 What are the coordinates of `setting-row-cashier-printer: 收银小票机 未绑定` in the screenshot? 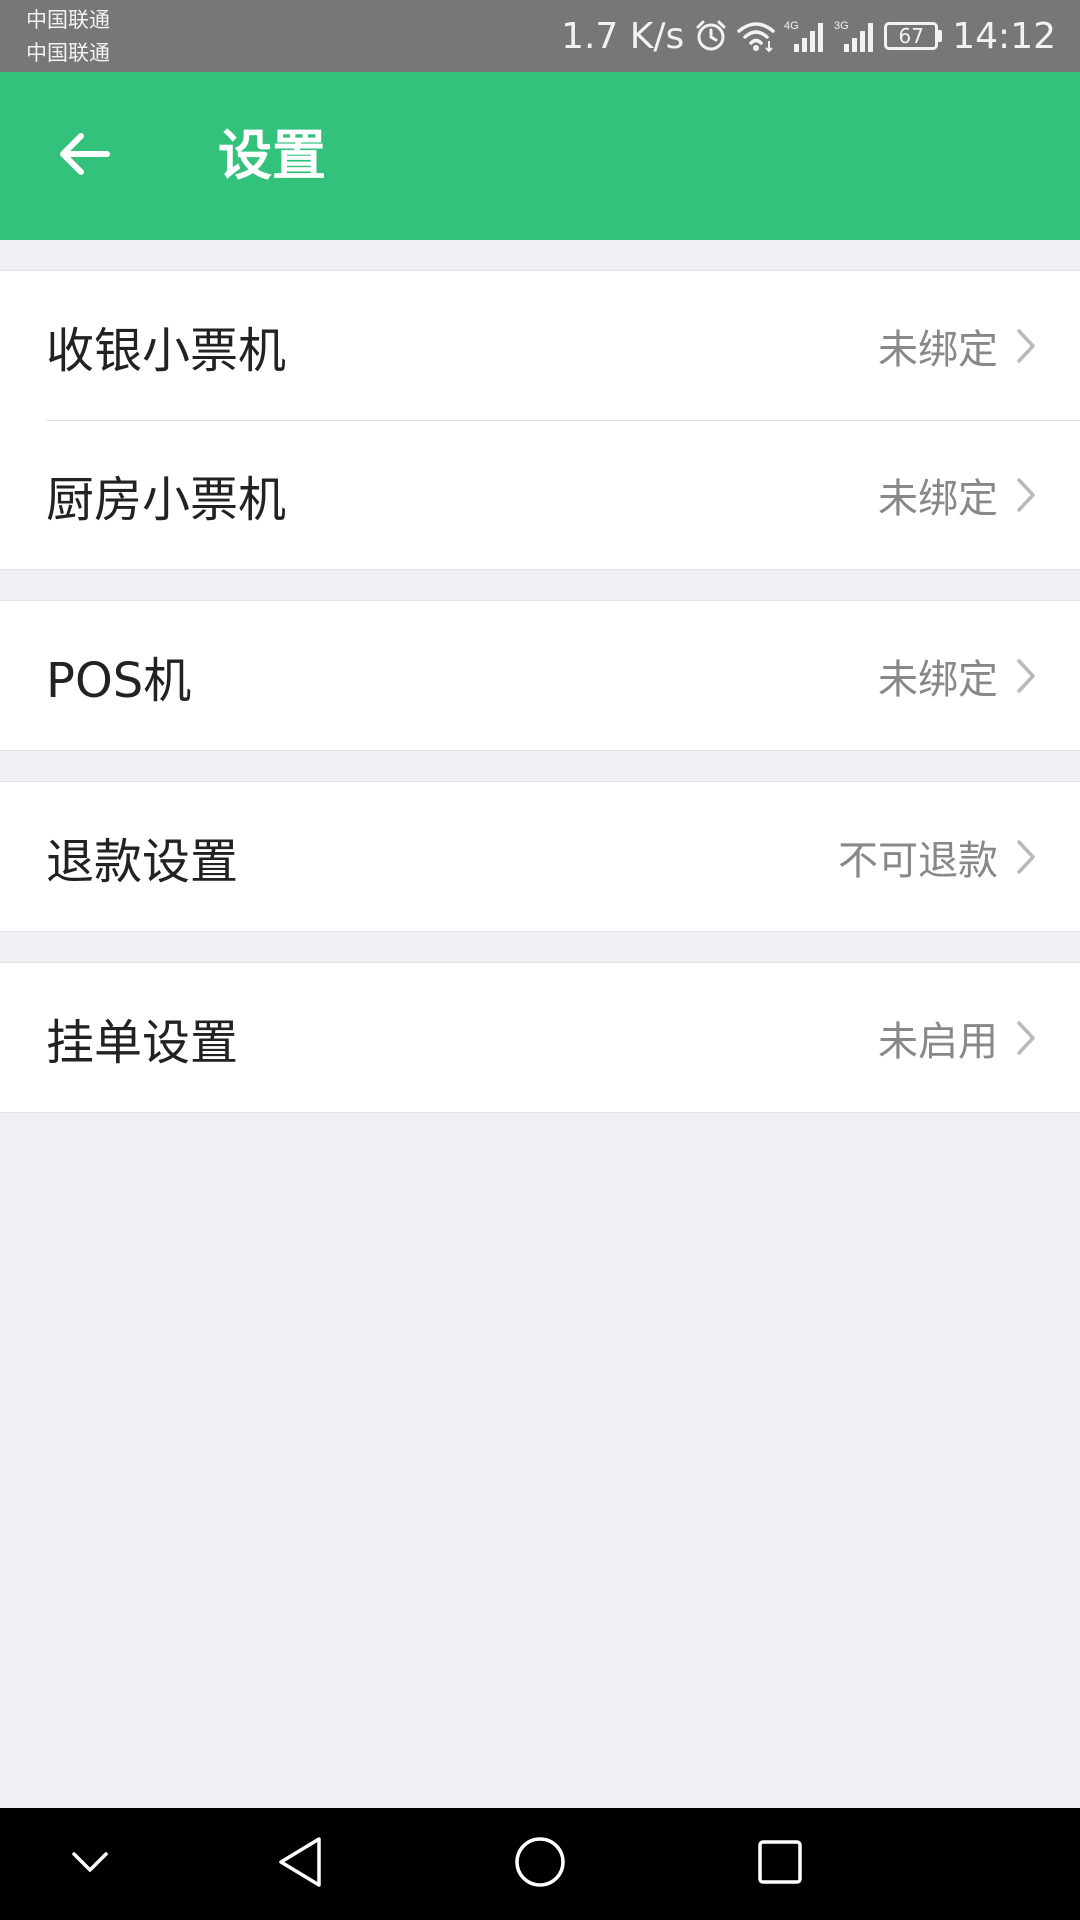 It's located at (540, 345).